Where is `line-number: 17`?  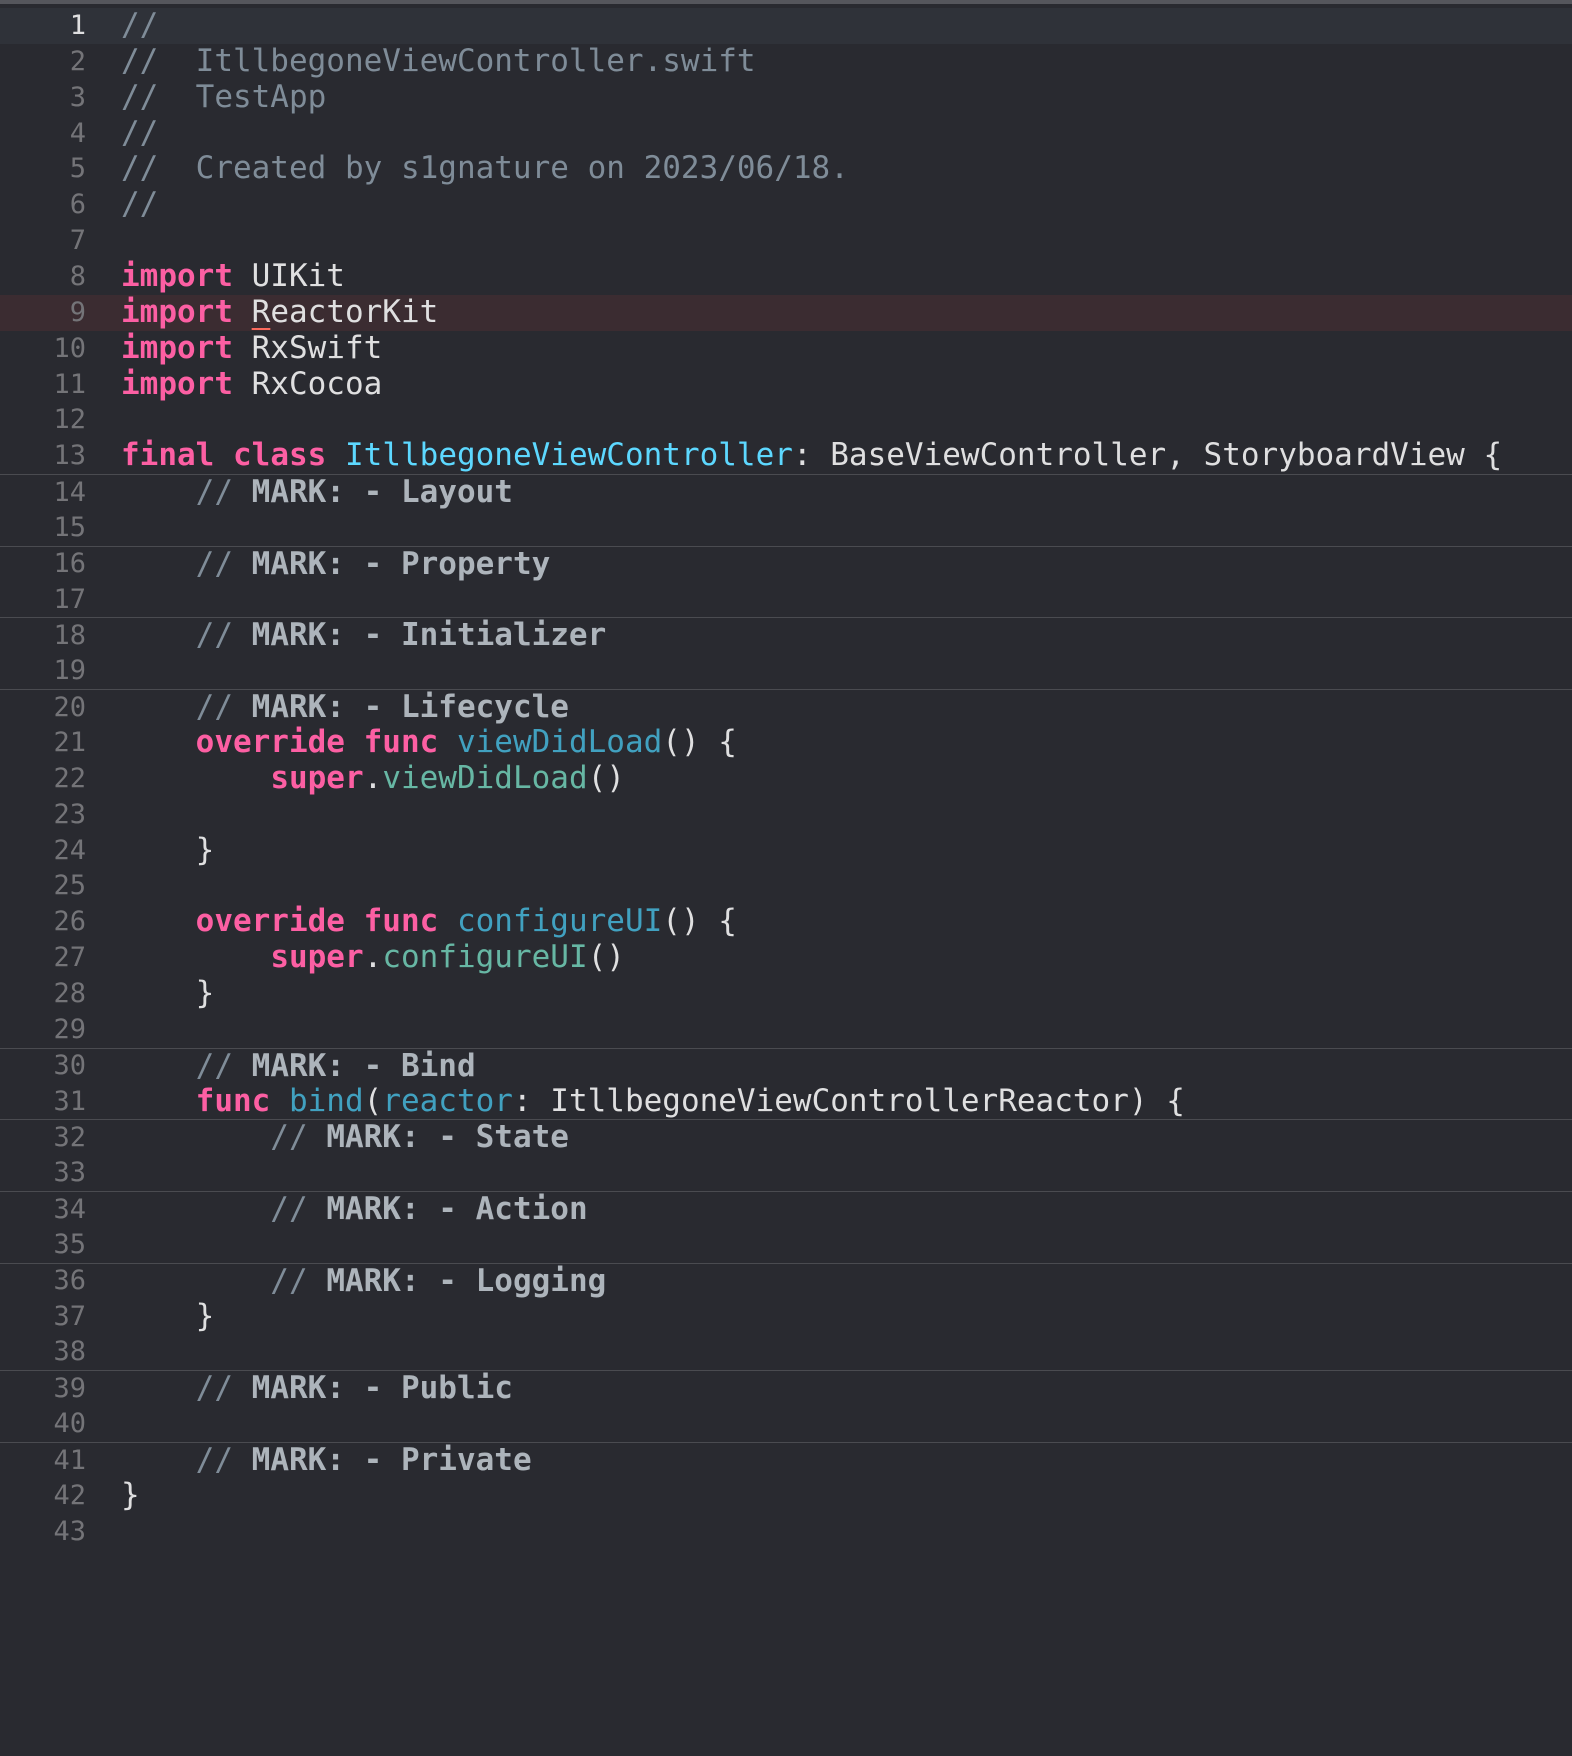
line-number: 17 is located at coordinates (43, 600).